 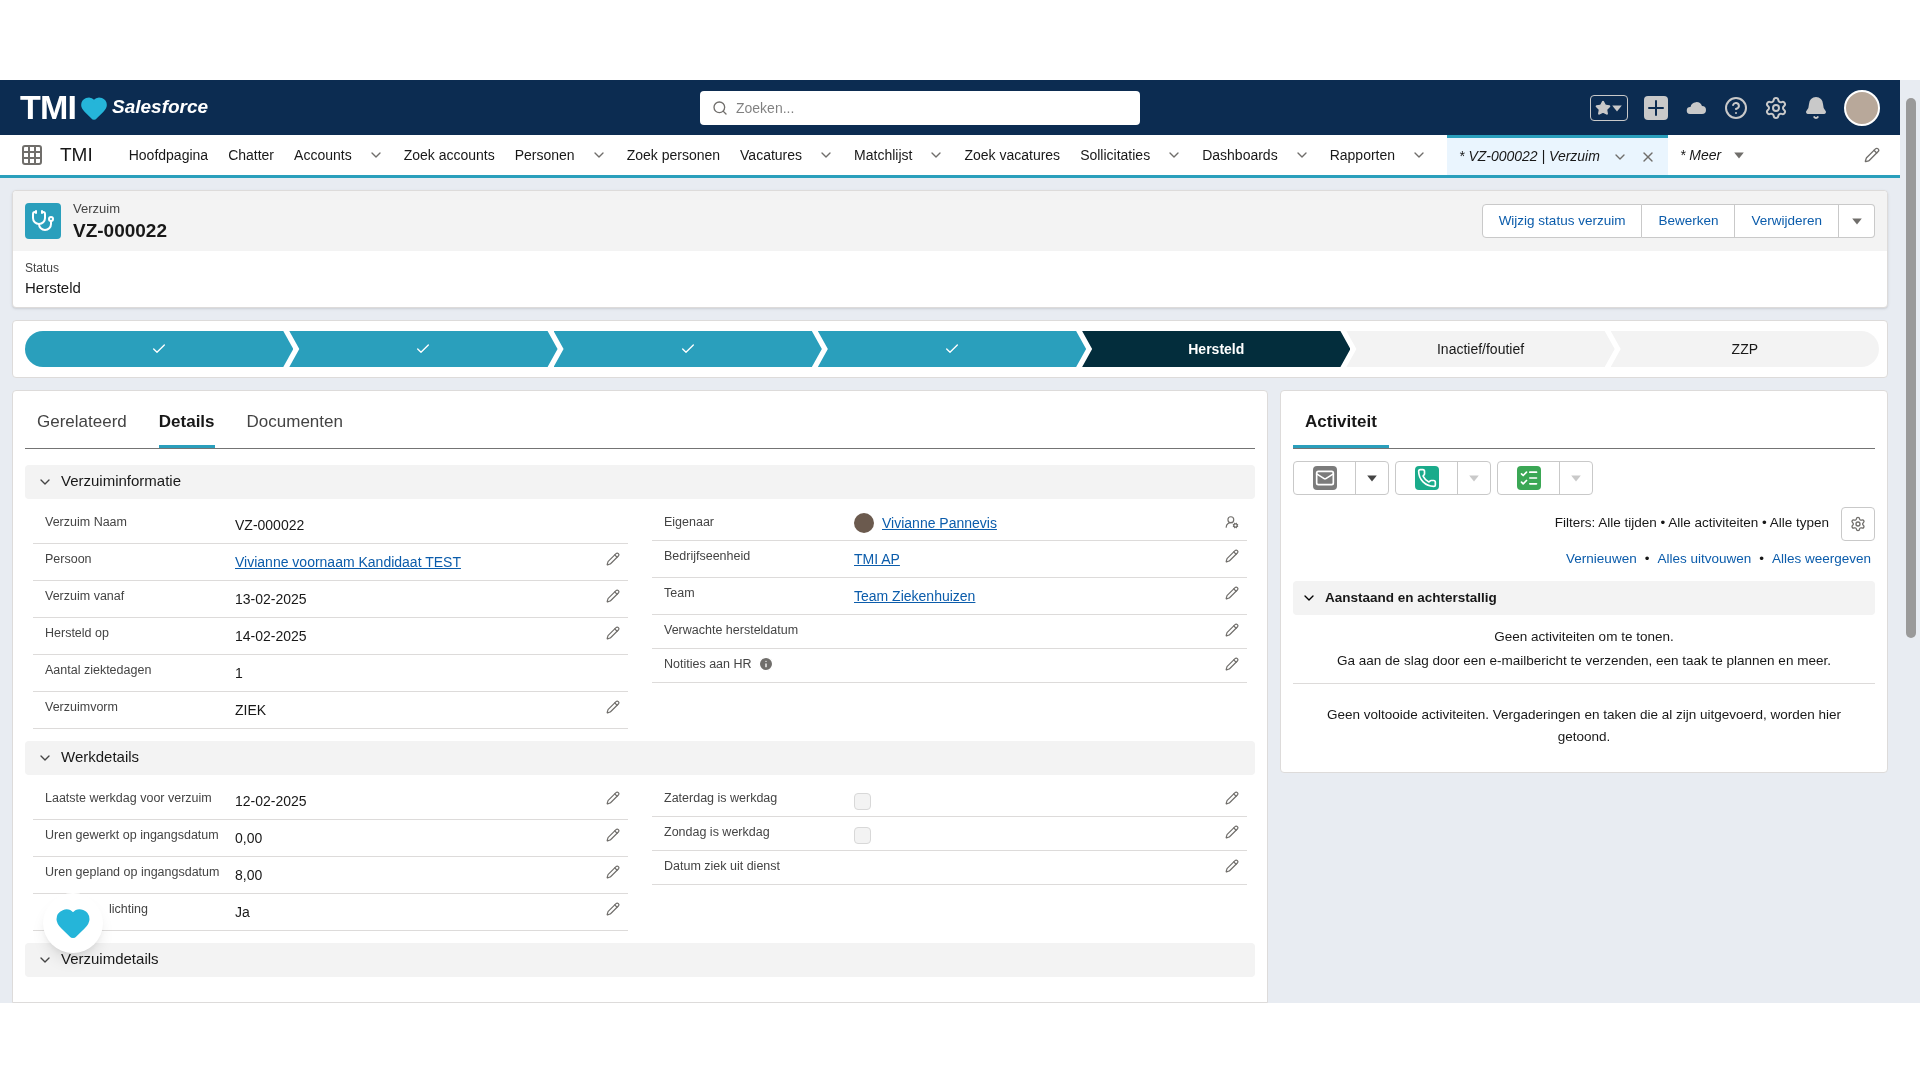 I want to click on nav-item: Dashboards, so click(x=1256, y=155).